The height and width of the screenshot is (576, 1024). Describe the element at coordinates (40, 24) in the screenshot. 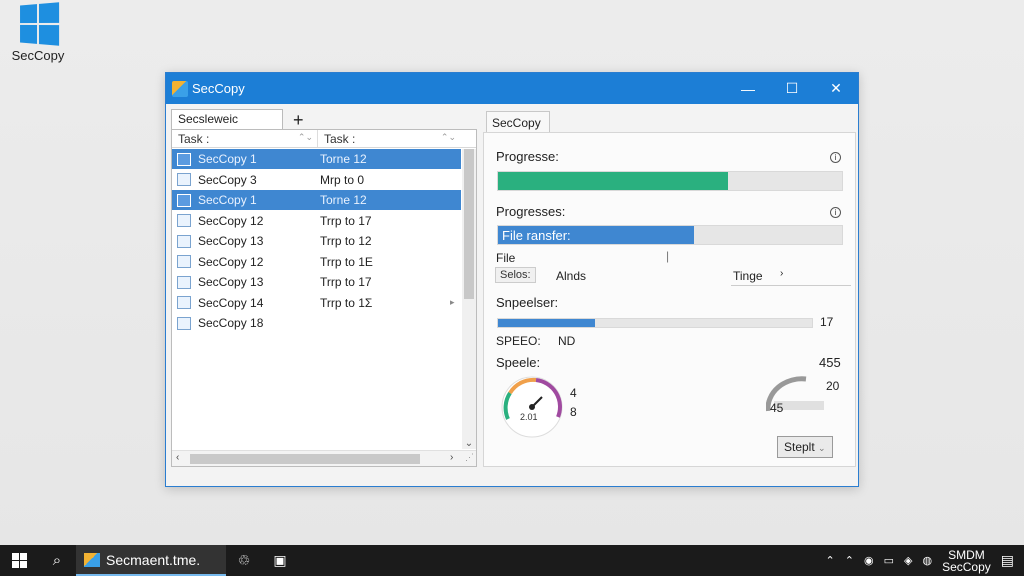

I see `windows-logo-icon` at that location.